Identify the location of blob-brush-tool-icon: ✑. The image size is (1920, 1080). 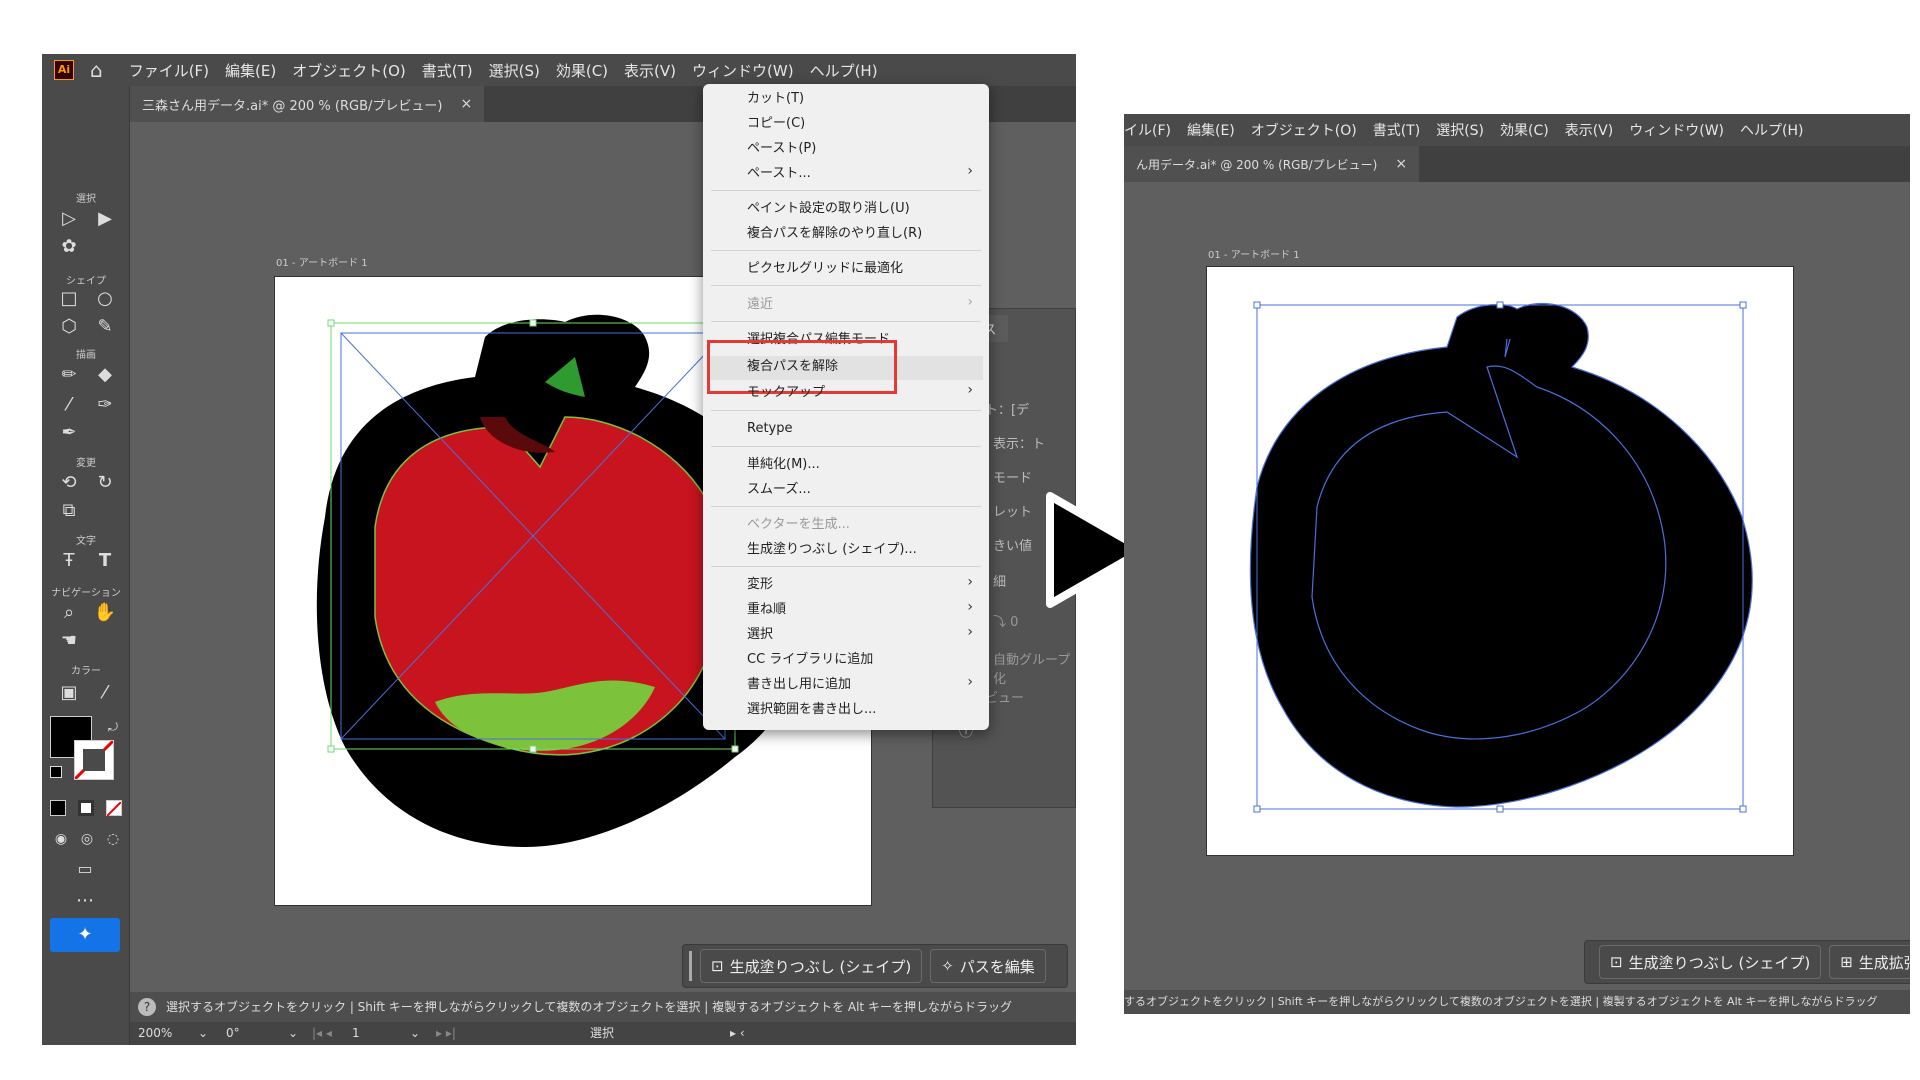
(105, 405).